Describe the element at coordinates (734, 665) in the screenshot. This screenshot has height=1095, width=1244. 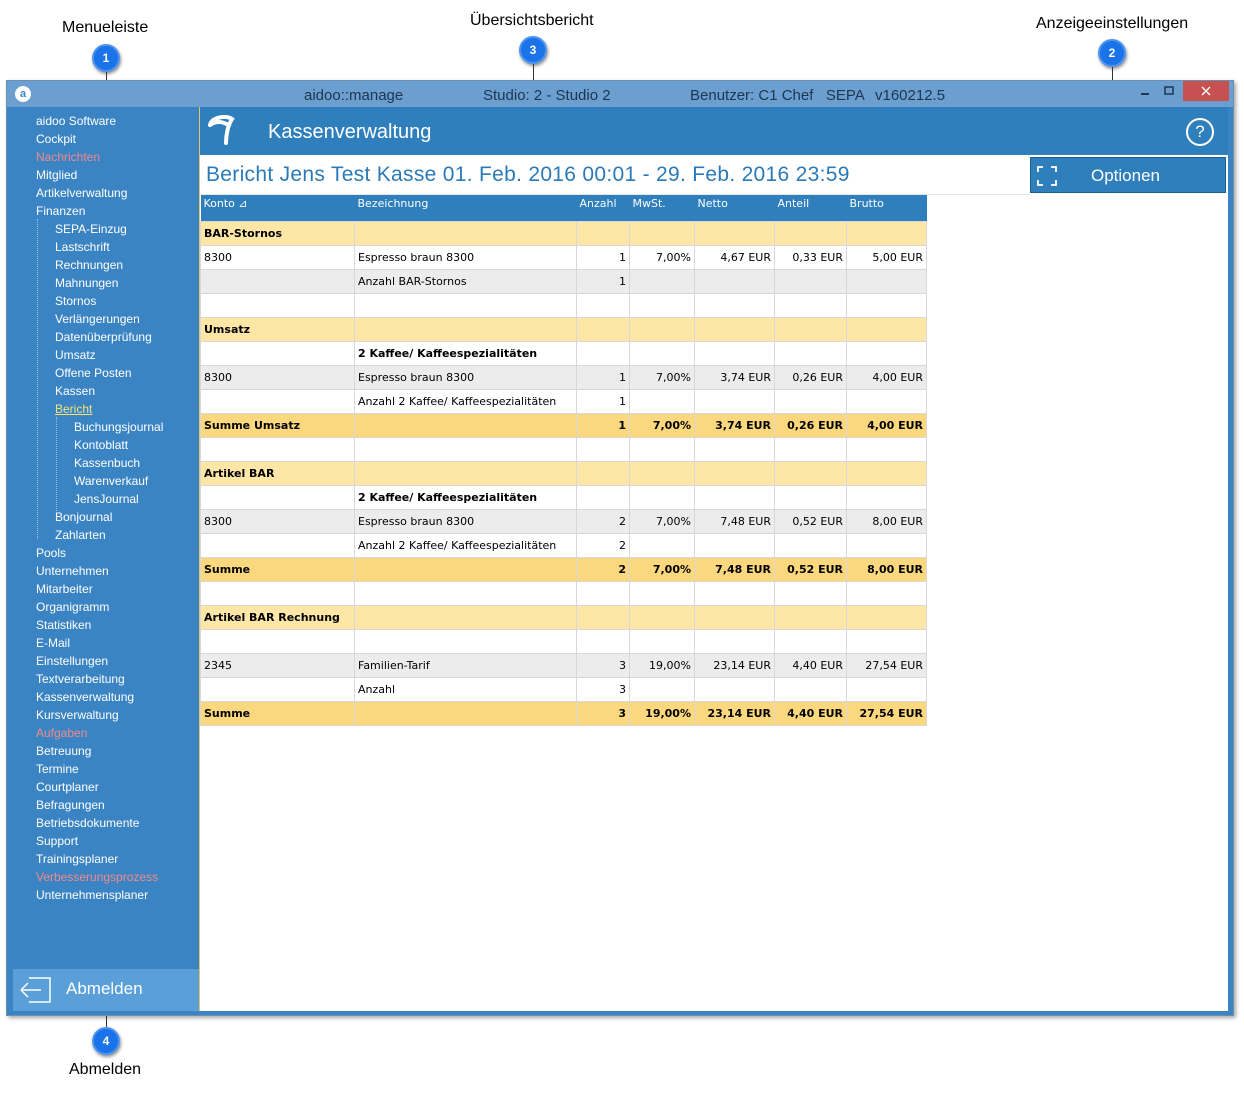
I see `table-cell: 23,14 EUR` at that location.